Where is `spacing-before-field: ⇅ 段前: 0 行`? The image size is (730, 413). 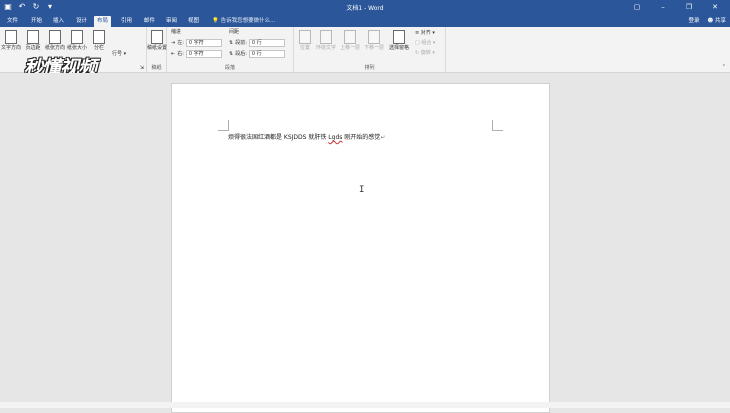
spacing-before-field: ⇅ 段前: 0 行 is located at coordinates (257, 43).